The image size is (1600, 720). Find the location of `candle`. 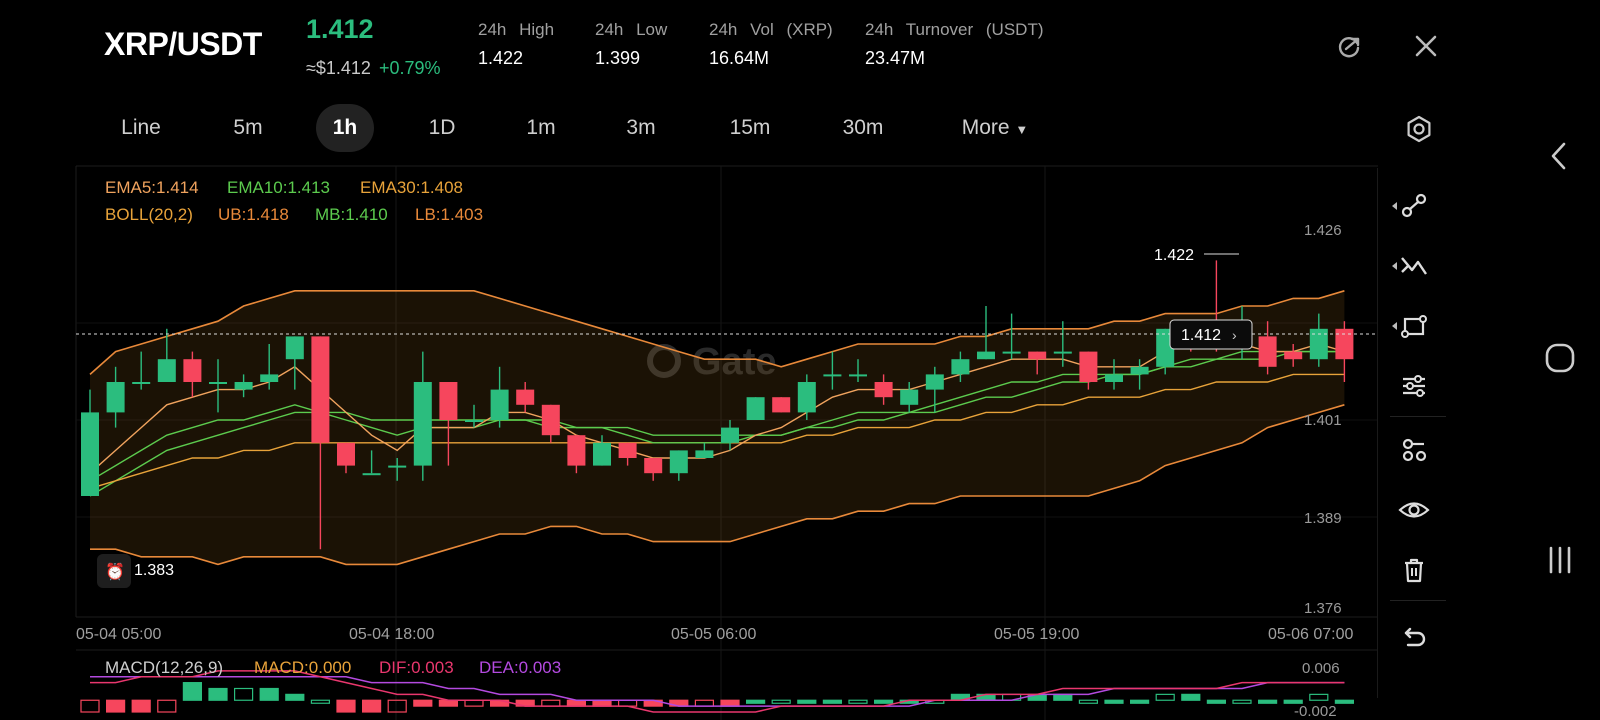

candle is located at coordinates (755, 408).